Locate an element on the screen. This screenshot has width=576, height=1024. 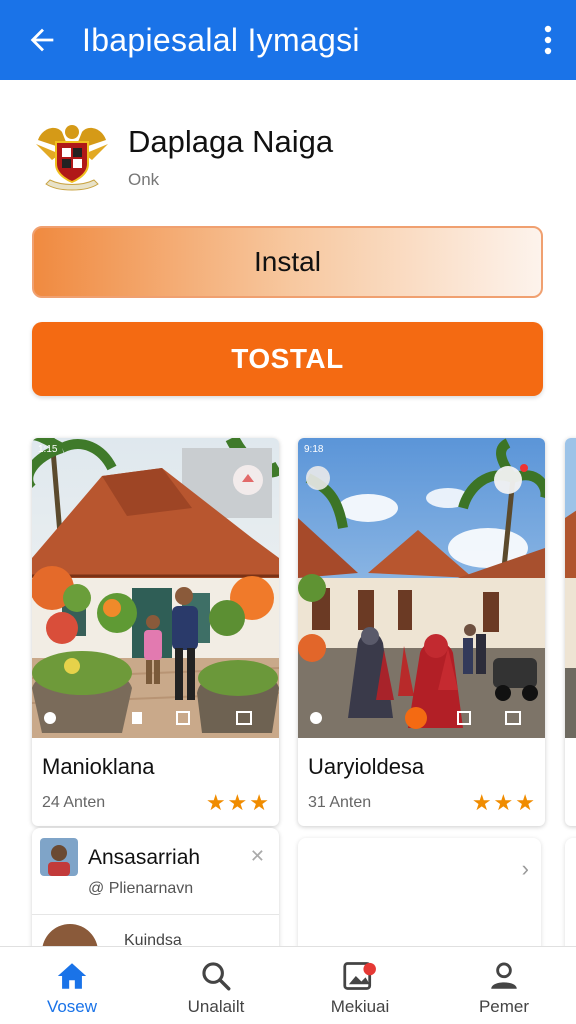
nav-item-gallery: Mekiuai is located at coordinates (360, 985).